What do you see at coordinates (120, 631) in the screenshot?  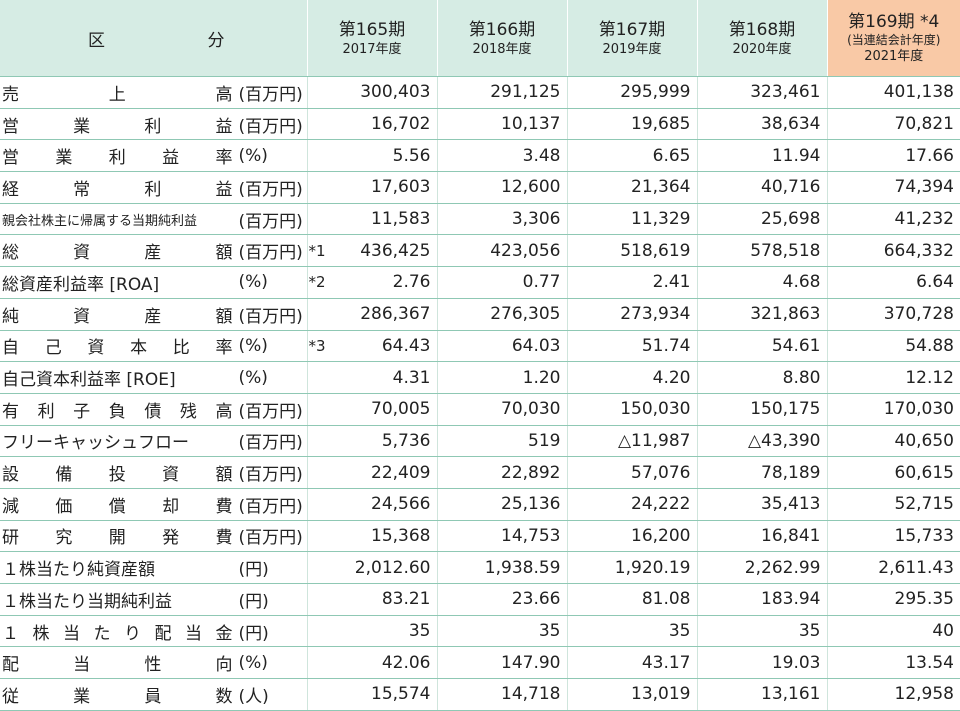 I see `row-label: １株当たり配当金` at bounding box center [120, 631].